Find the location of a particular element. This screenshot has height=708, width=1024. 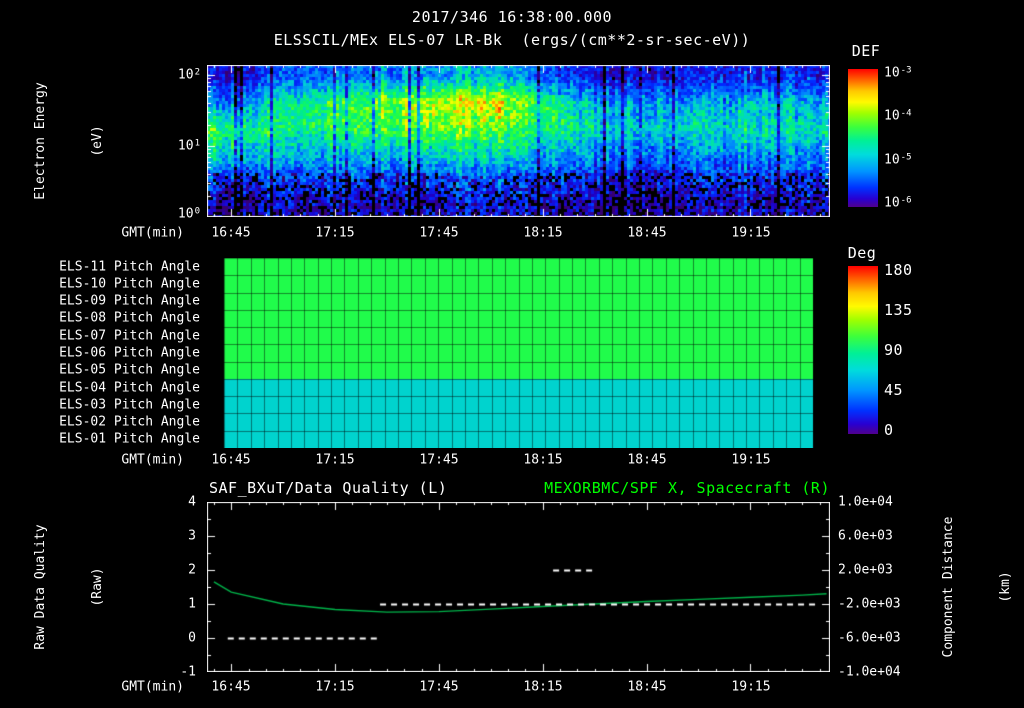

deg-tick-label: 0 is located at coordinates (889, 430).